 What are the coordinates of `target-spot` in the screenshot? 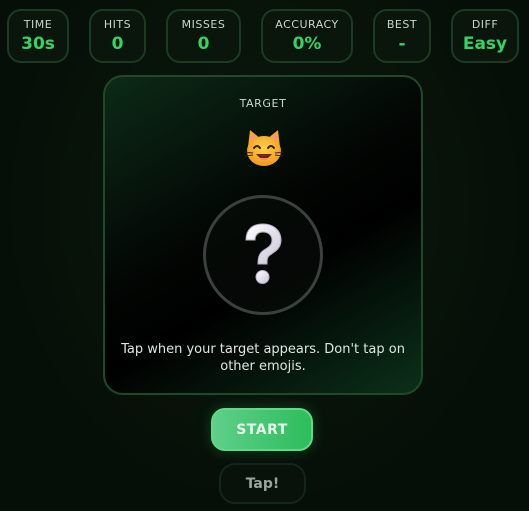 It's located at (263, 255).